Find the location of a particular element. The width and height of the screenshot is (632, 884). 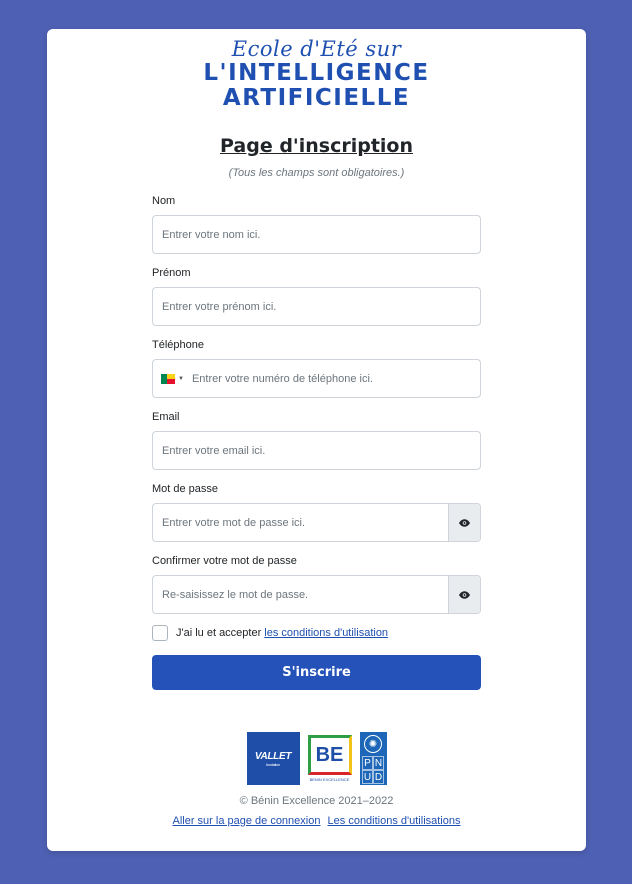

page-subtitle: (Tous les champs sont obligatoires.) is located at coordinates (316, 173).